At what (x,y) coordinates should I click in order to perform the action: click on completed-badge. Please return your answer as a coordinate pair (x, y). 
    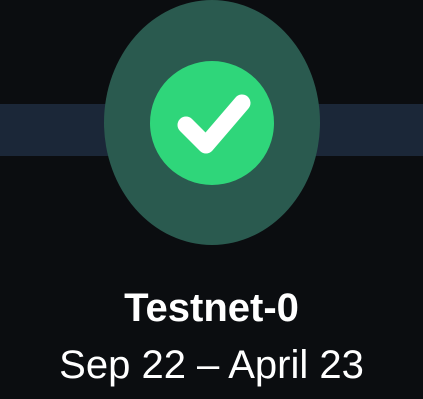
    Looking at the image, I should click on (212, 122).